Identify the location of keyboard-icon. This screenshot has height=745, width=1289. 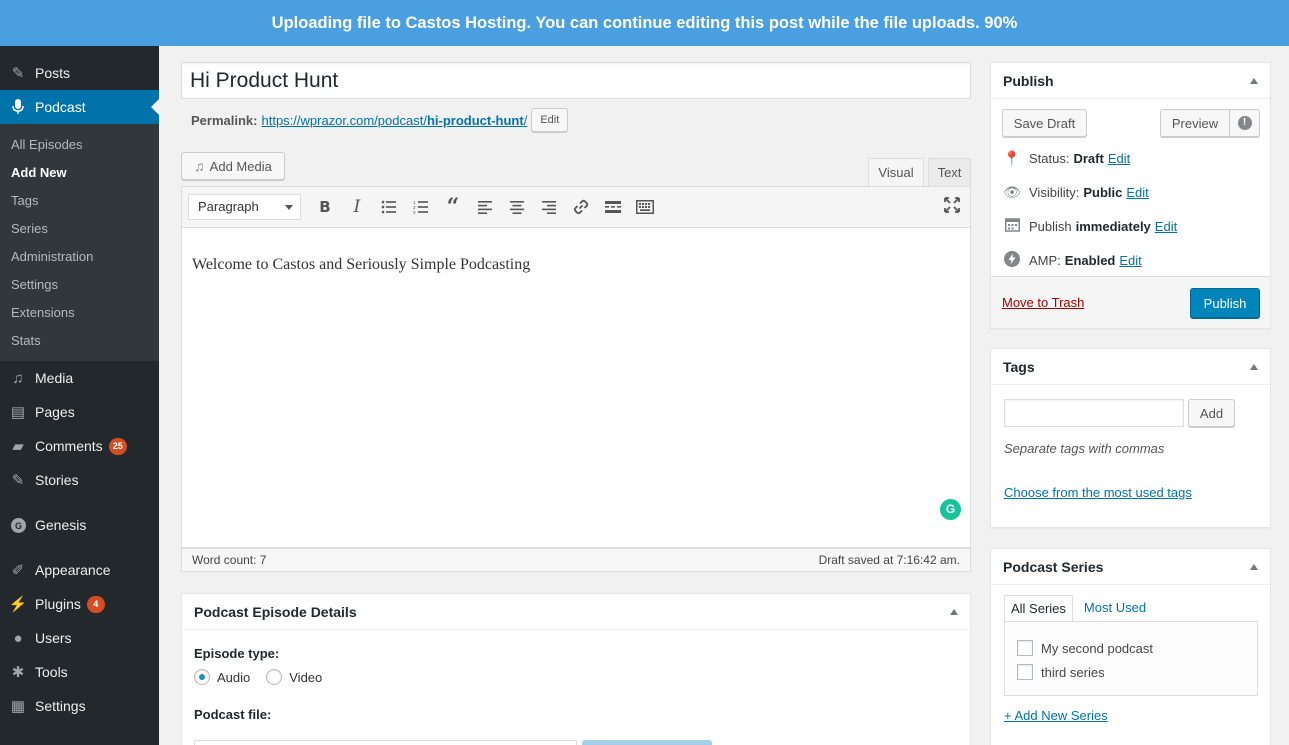
(645, 207).